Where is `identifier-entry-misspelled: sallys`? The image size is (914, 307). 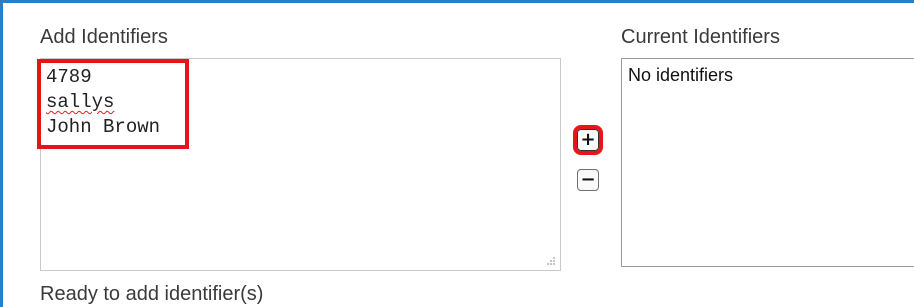 identifier-entry-misspelled: sallys is located at coordinates (80, 102).